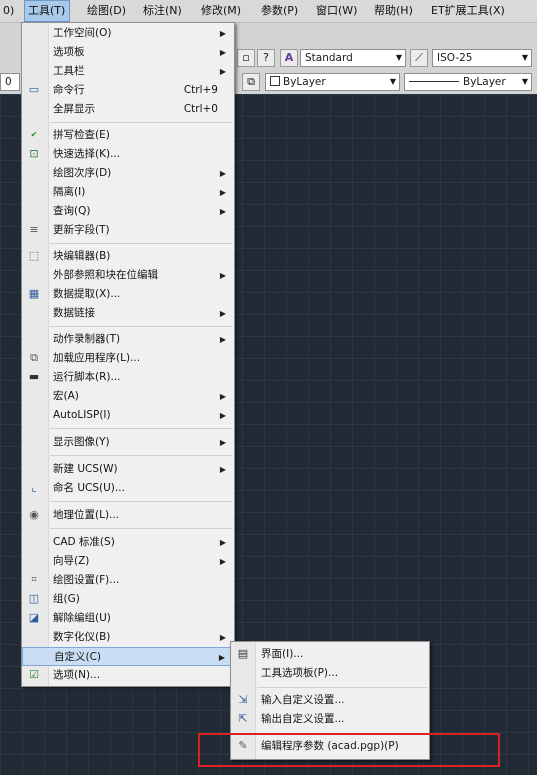  What do you see at coordinates (71, 561) in the screenshot?
I see `menu-item-label: 向导(Z)` at bounding box center [71, 561].